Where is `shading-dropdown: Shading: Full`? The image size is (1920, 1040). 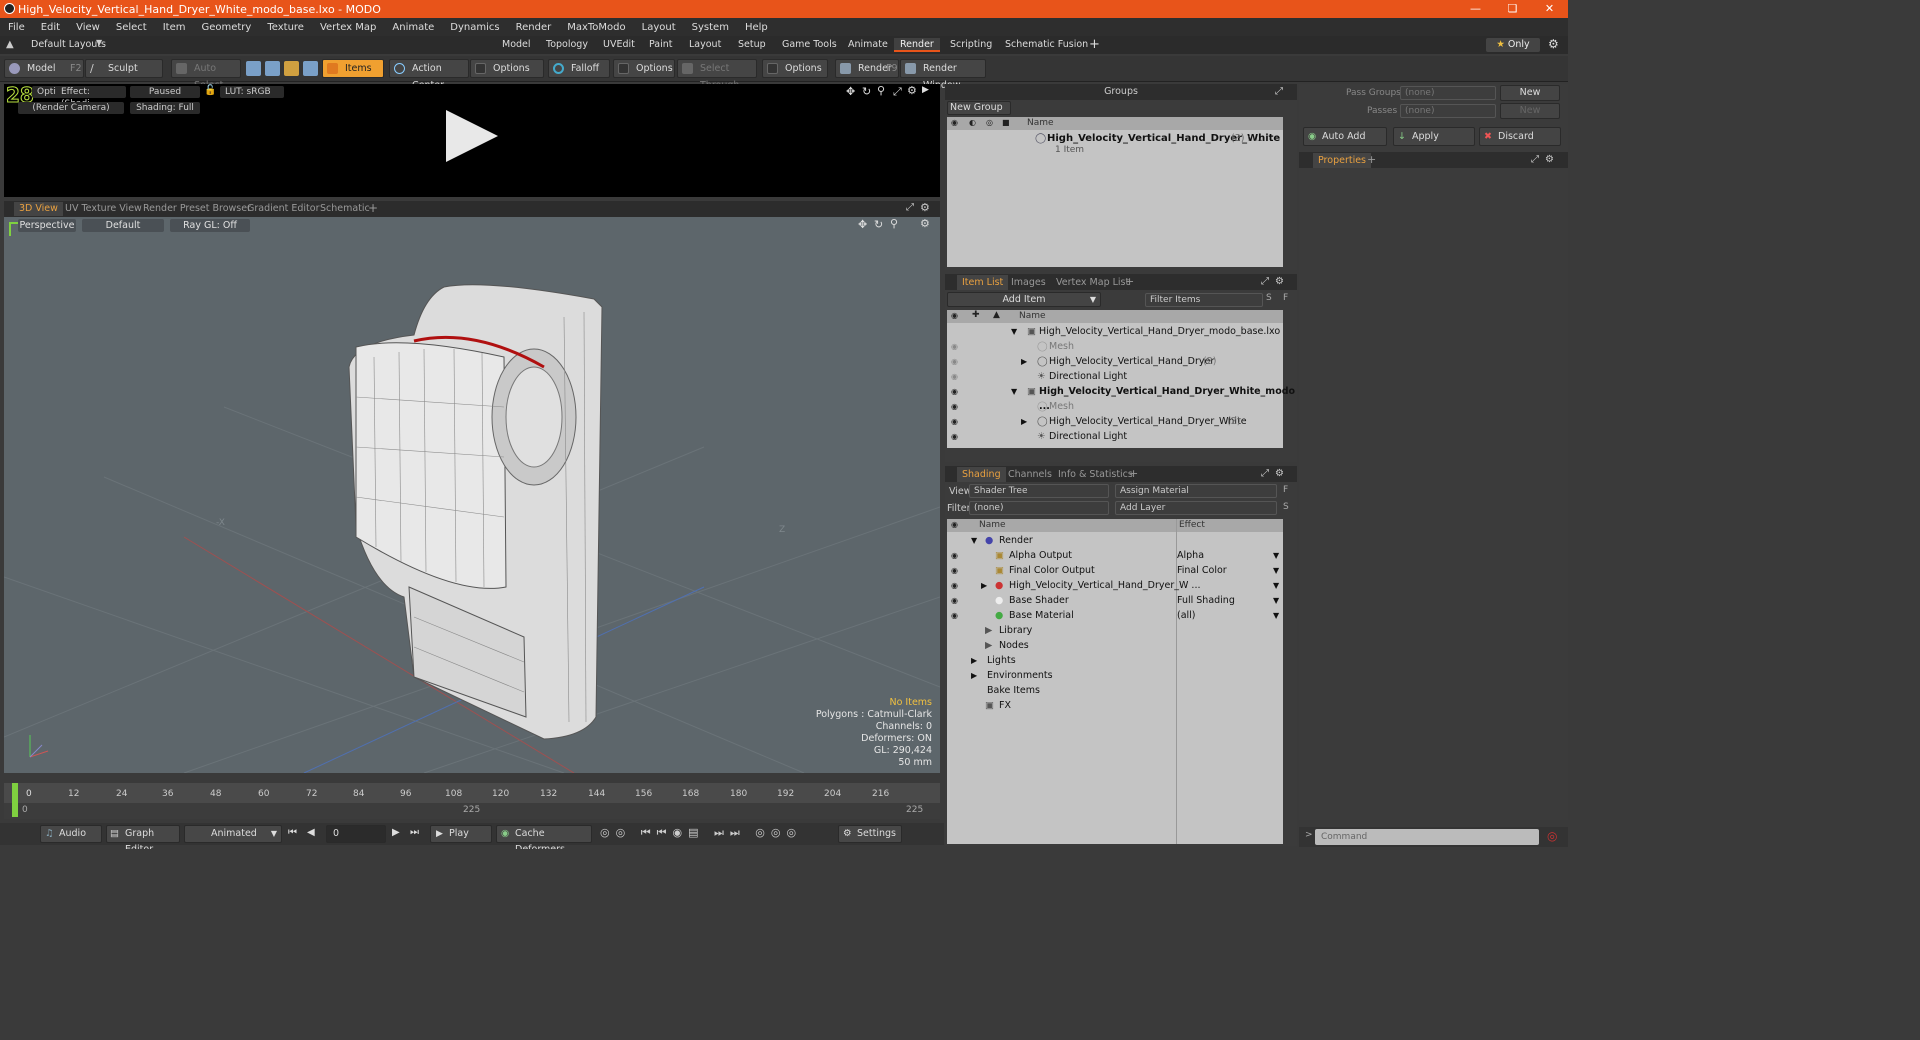
shading-dropdown: Shading: Full is located at coordinates (165, 108).